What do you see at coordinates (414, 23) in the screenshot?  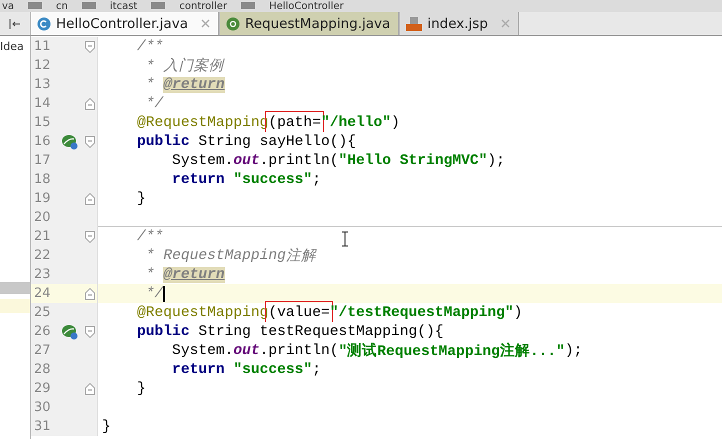 I see `jsp-file-icon` at bounding box center [414, 23].